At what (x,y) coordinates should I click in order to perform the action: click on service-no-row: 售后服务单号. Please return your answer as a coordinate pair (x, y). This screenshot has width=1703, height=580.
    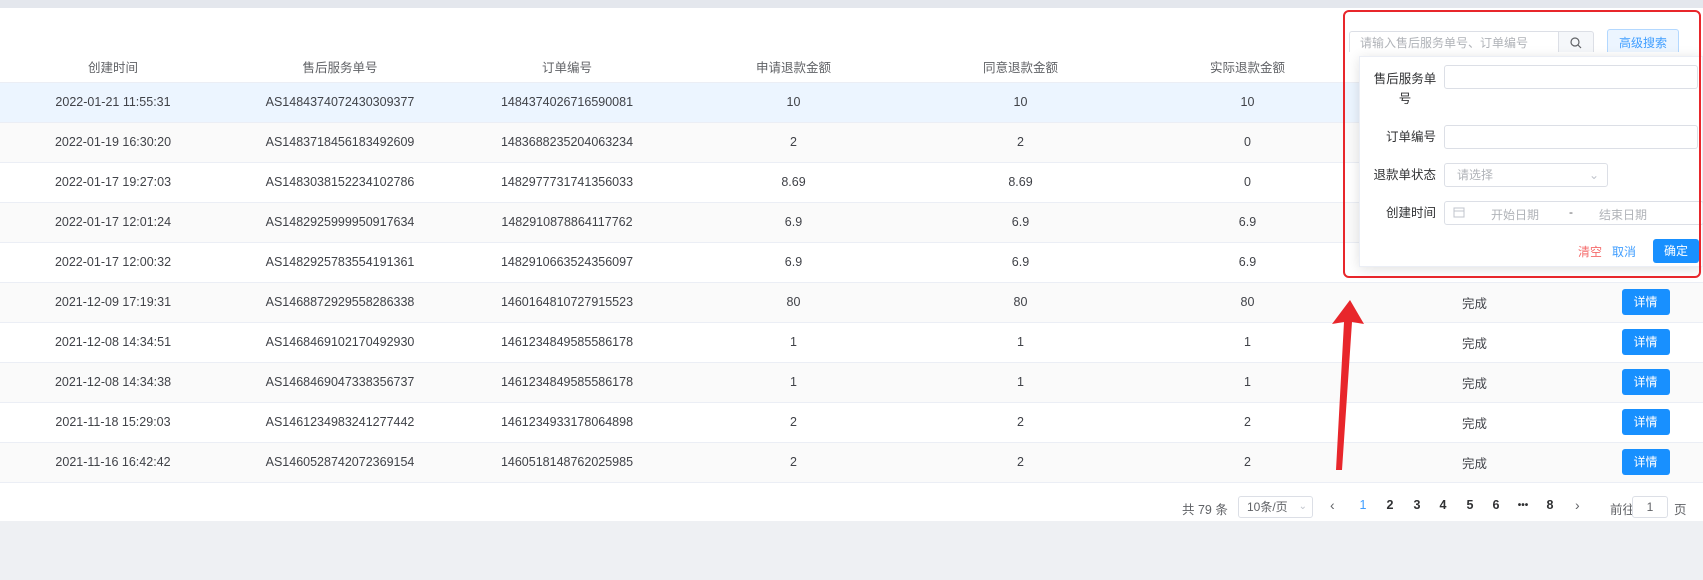
    Looking at the image, I should click on (1531, 87).